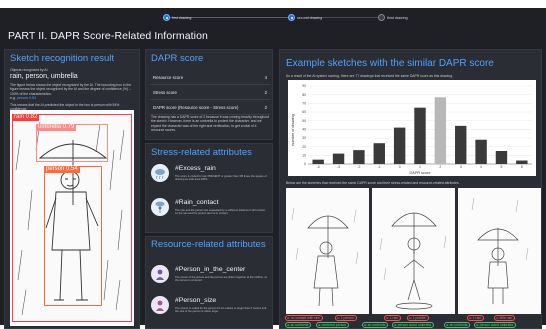  I want to click on step-label: second drawing, so click(310, 17).